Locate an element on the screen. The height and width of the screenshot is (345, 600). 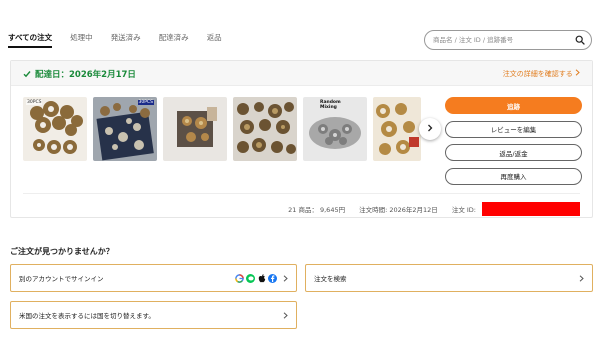
order-total: 9,645円 is located at coordinates (332, 210).